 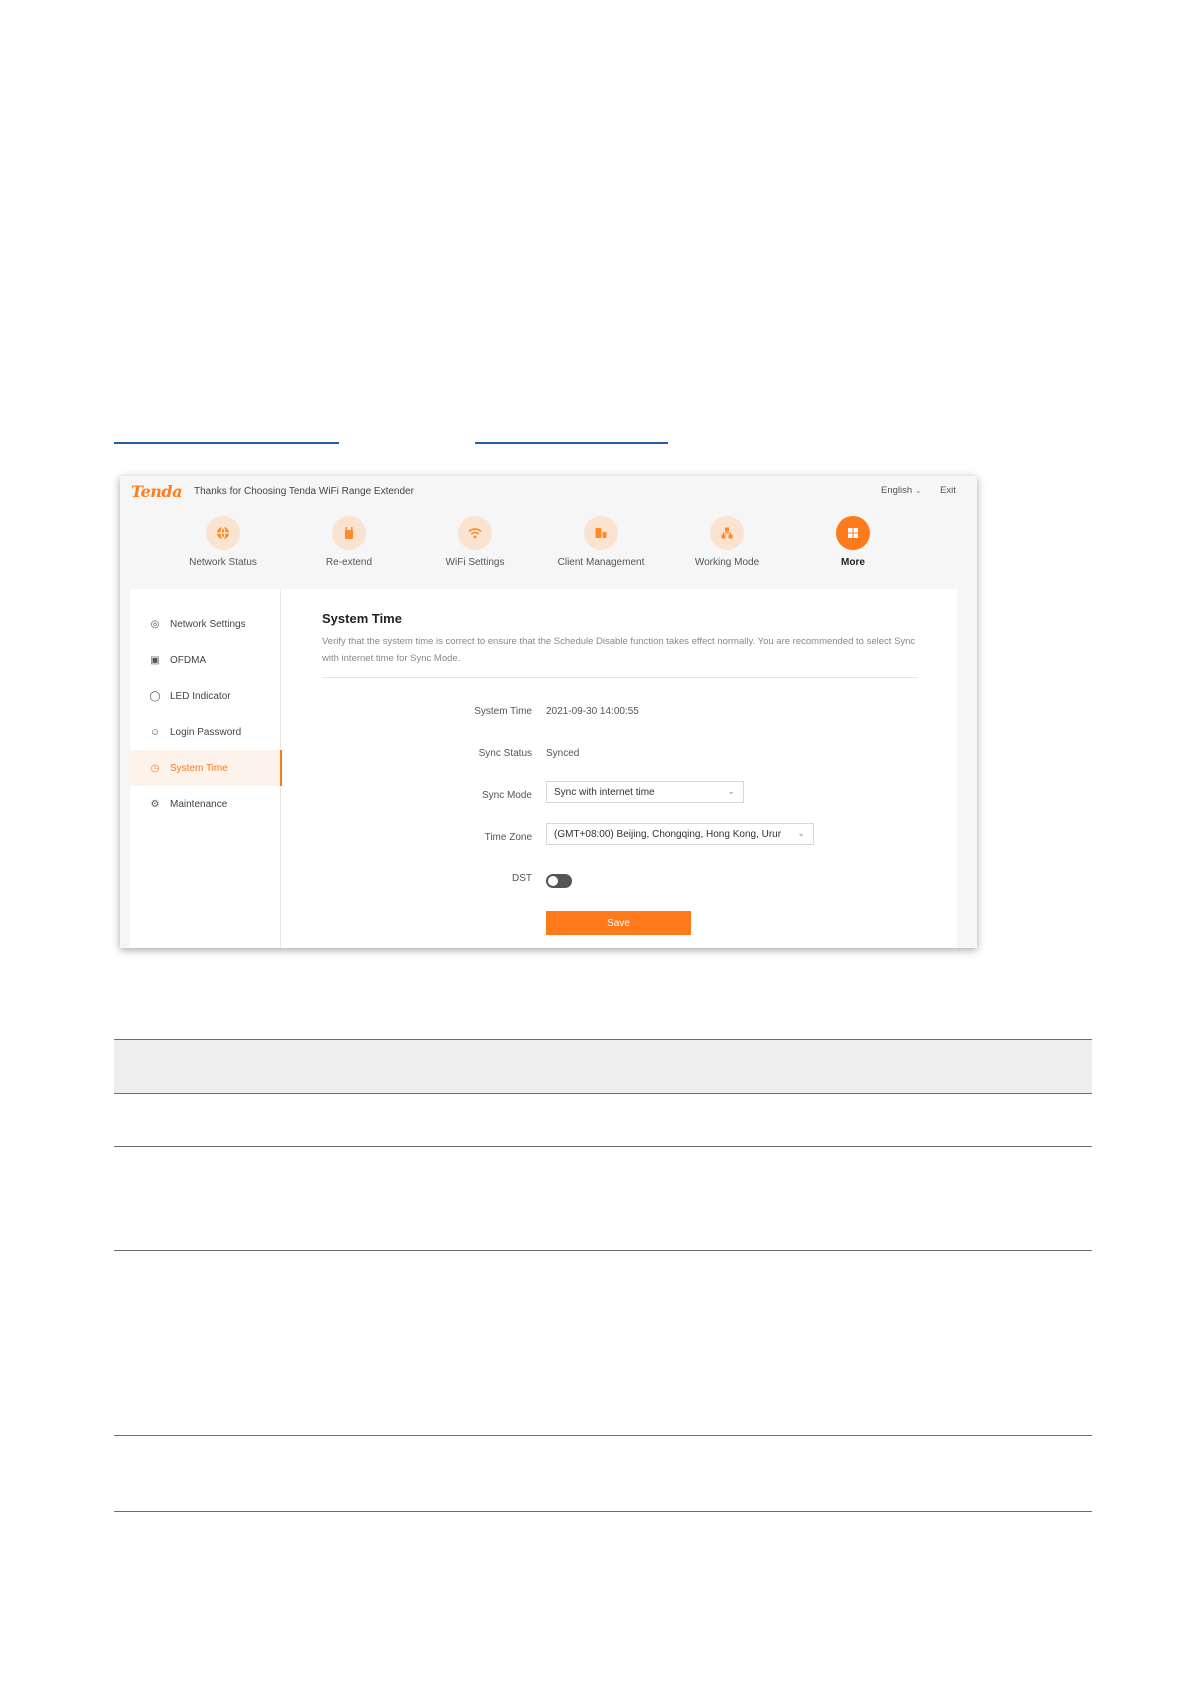 I want to click on sidebar-item-maintenance: ⚙ Maintenance, so click(x=205, y=804).